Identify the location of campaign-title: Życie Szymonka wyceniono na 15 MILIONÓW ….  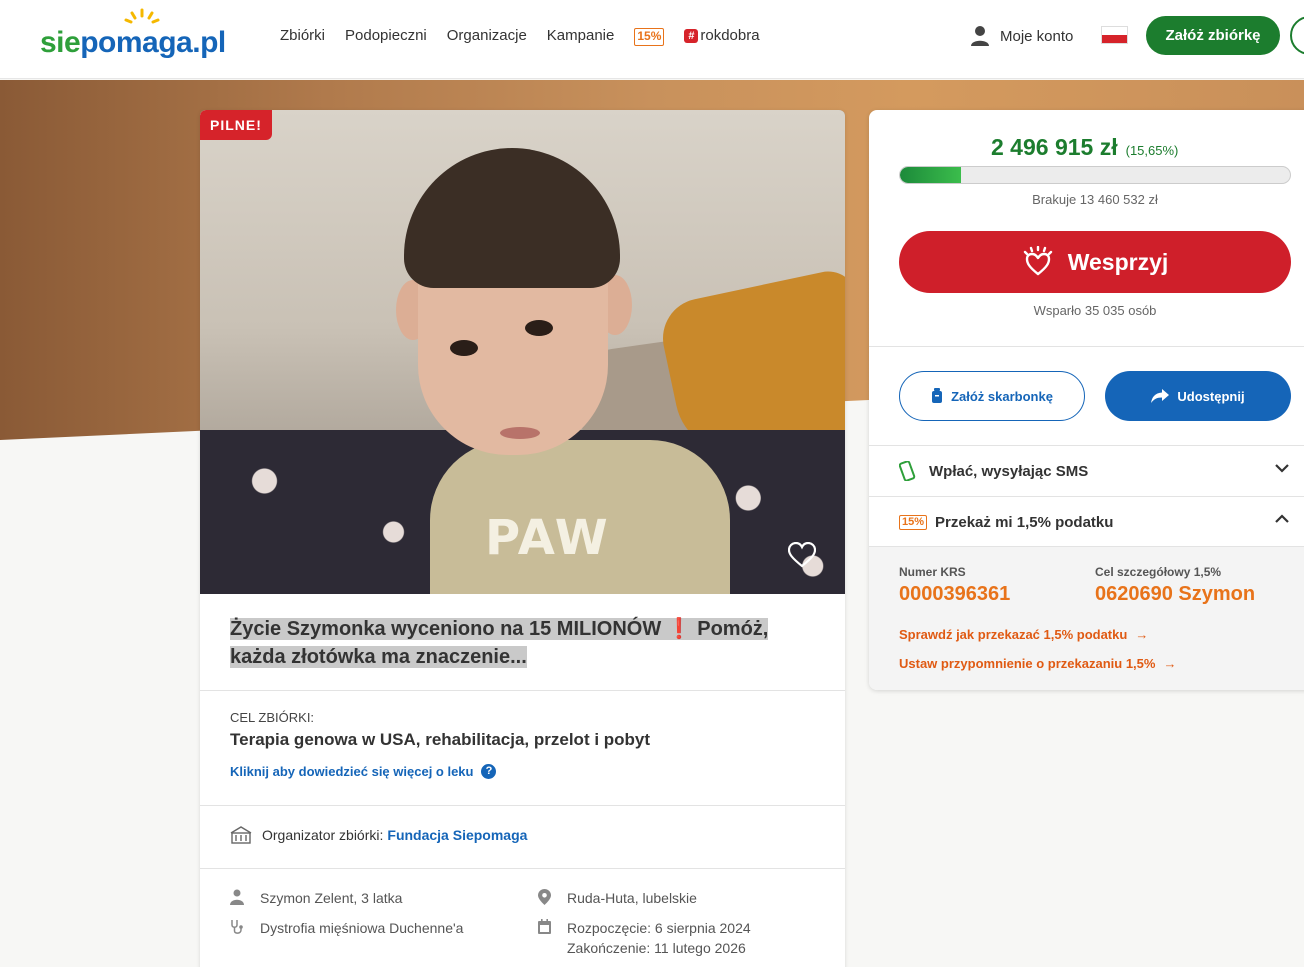
(520, 643).